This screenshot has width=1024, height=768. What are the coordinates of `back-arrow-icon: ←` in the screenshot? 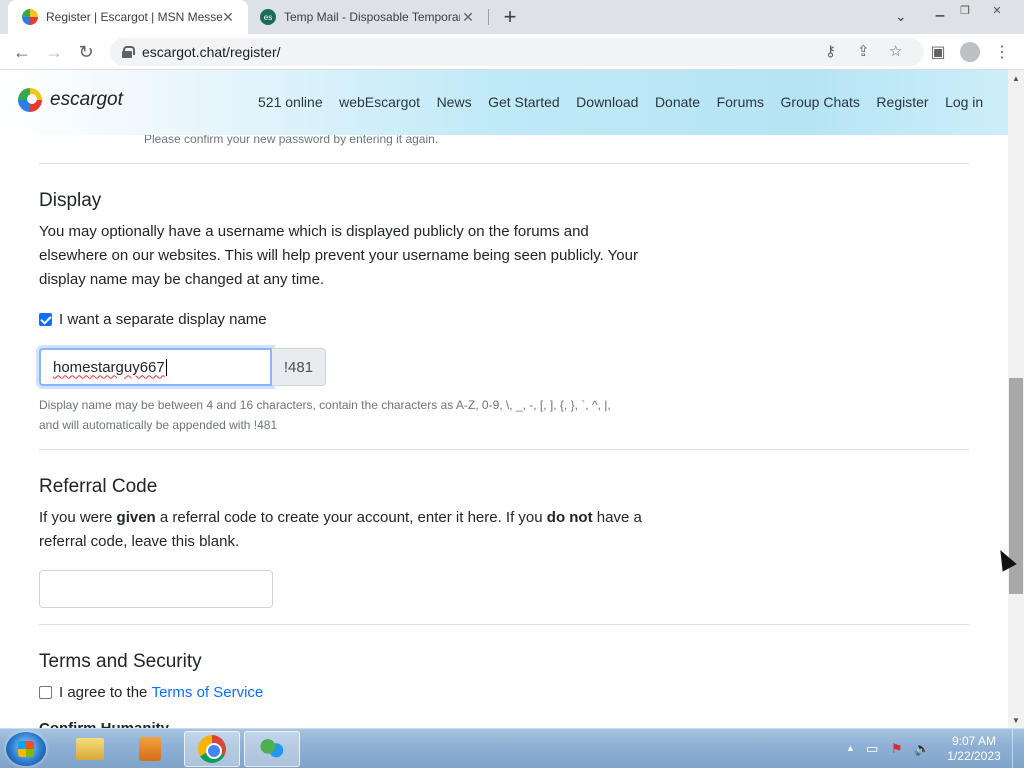 It's located at (22, 52).